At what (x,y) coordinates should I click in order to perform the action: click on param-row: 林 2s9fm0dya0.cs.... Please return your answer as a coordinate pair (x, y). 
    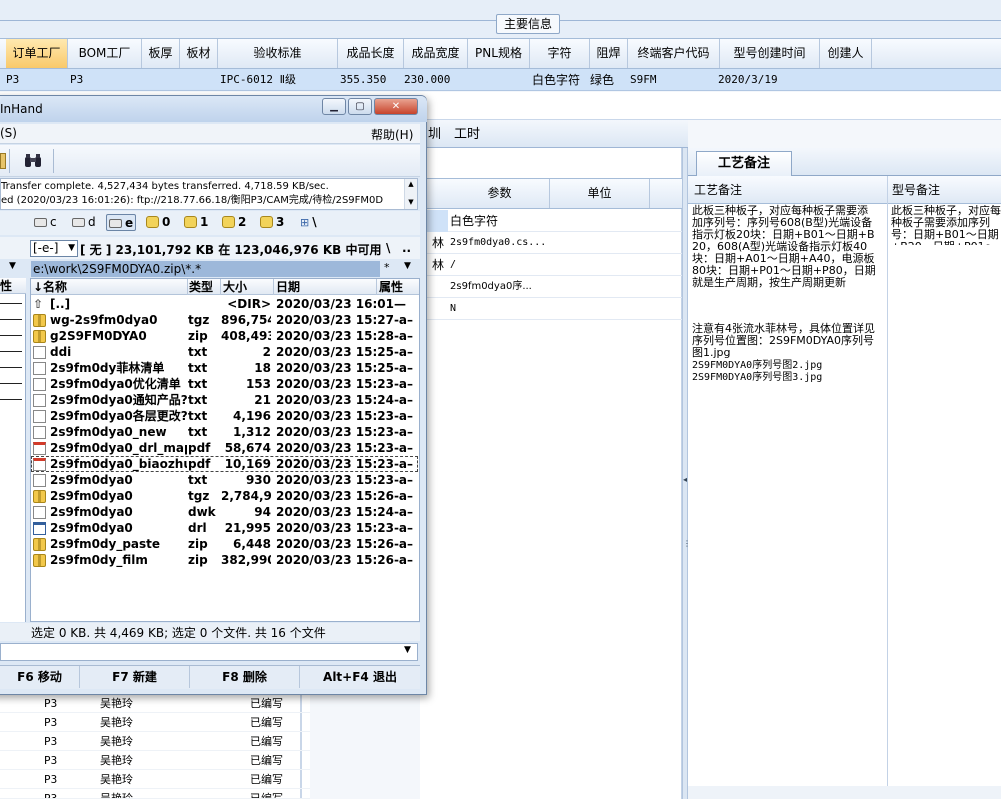
    Looking at the image, I should click on (551, 243).